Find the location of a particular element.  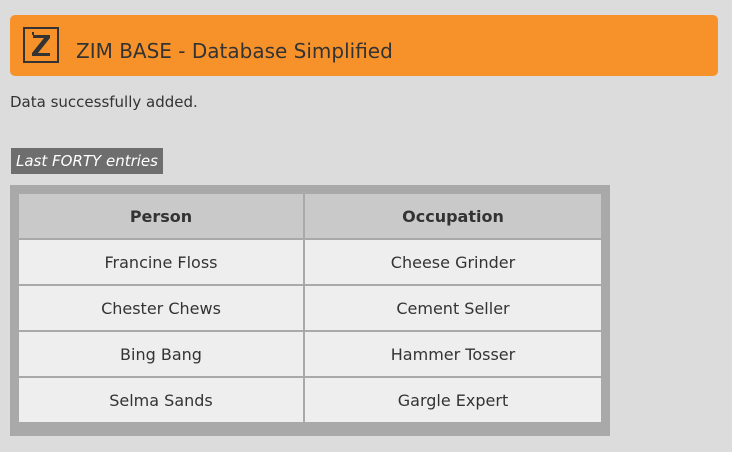

app-header-banner: ZIM BASE - Database Simplified is located at coordinates (364, 45).